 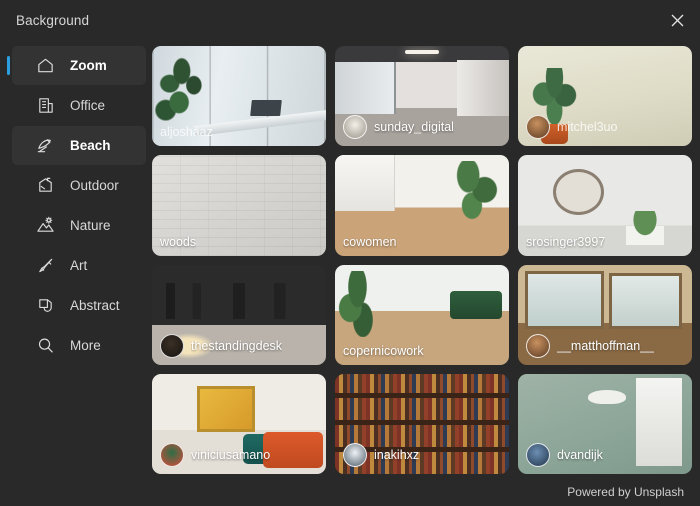 What do you see at coordinates (85, 345) in the screenshot?
I see `sidebar-item-label: More` at bounding box center [85, 345].